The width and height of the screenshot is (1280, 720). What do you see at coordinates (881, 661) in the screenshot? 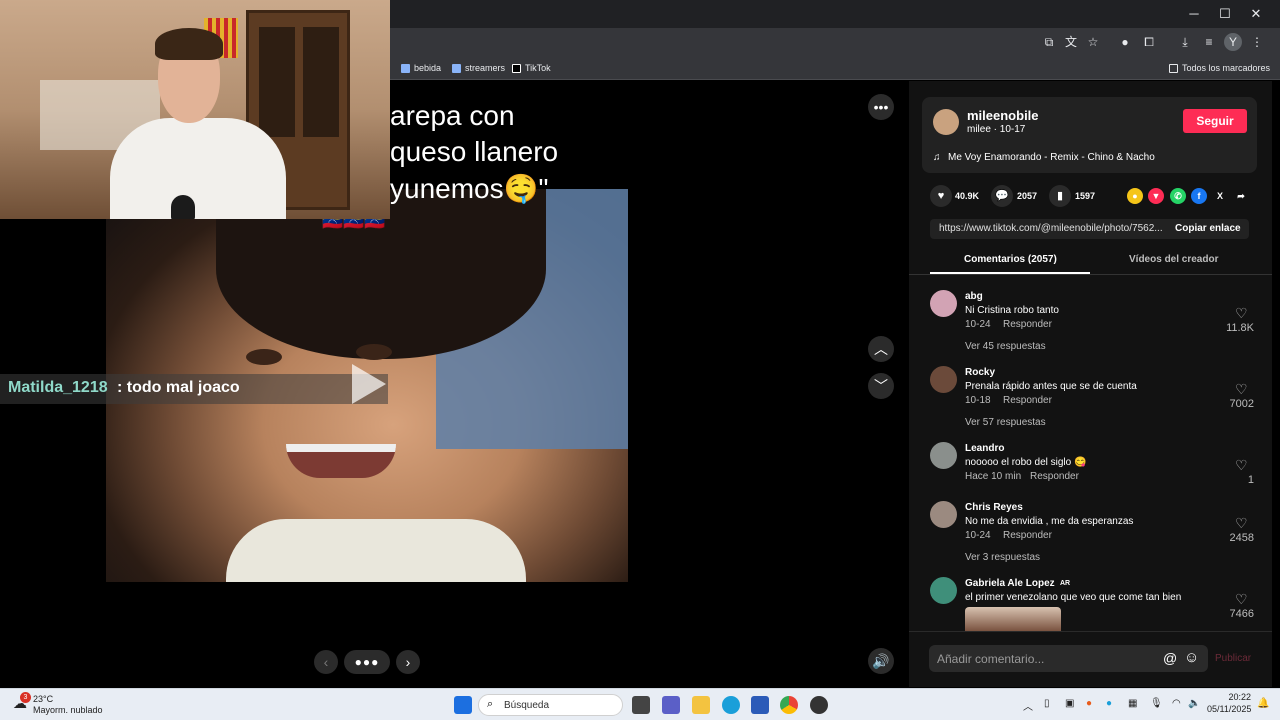
I see `volume-icon: 🔊` at bounding box center [881, 661].